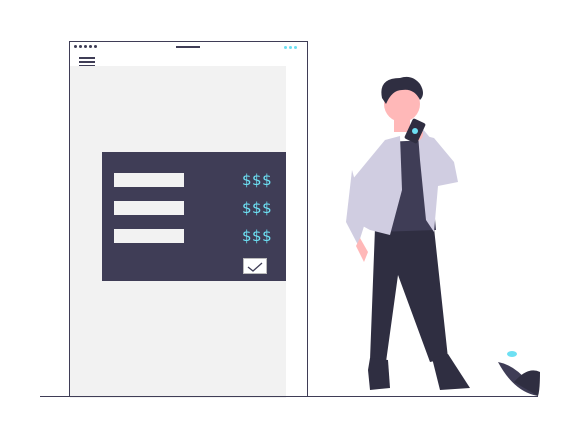 This screenshot has height=440, width=580. I want to click on confirm-checkbox, so click(255, 266).